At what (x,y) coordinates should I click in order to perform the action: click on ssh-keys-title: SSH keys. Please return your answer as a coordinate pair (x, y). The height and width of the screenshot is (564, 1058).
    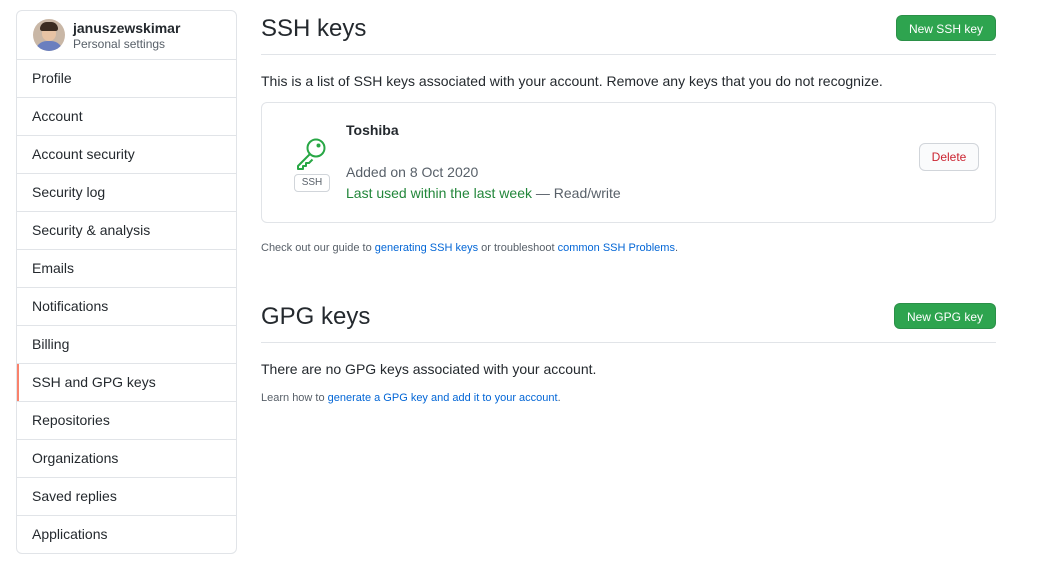
    Looking at the image, I should click on (314, 28).